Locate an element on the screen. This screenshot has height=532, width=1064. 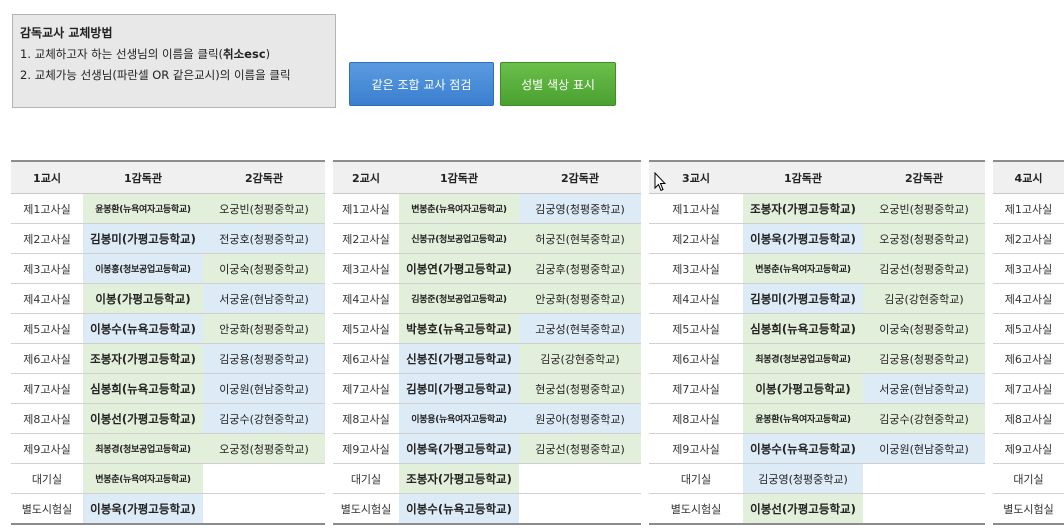
proctor1-cell: 김봉준(청보공업고등학교) is located at coordinates (459, 298).